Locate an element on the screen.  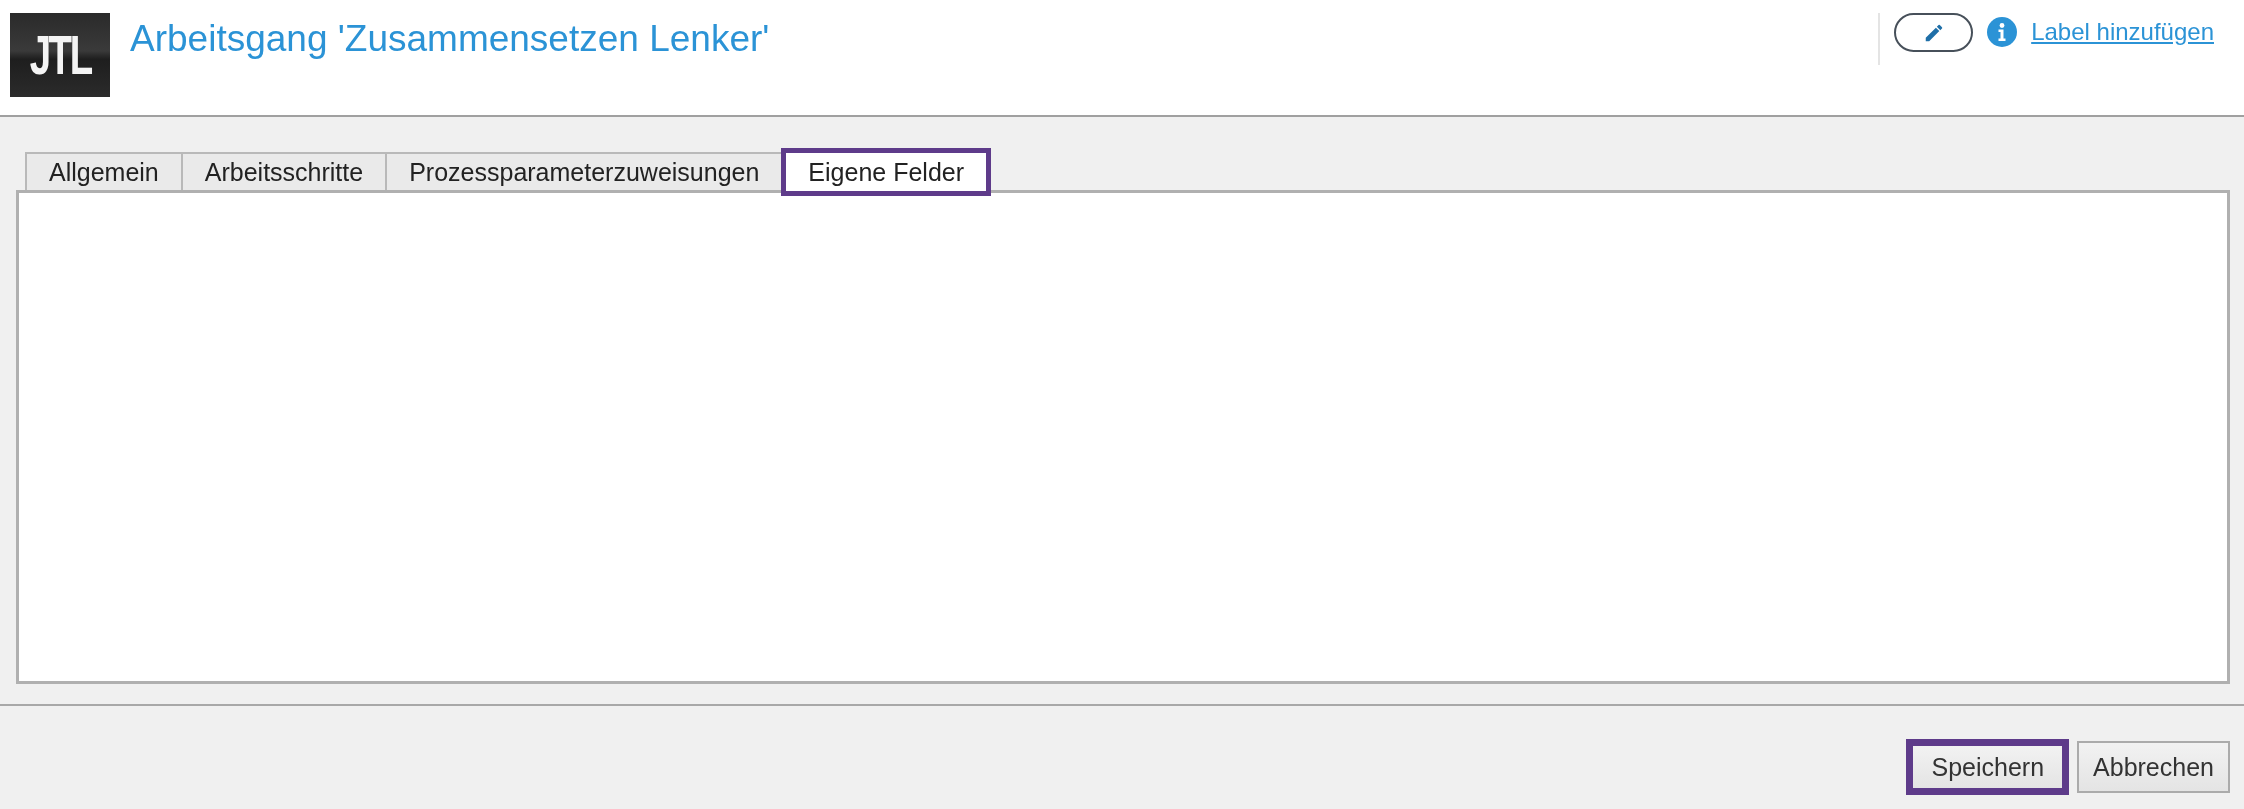
window-title: Arbeitsgang 'Zusammensetzen Lenker' is located at coordinates (450, 39).